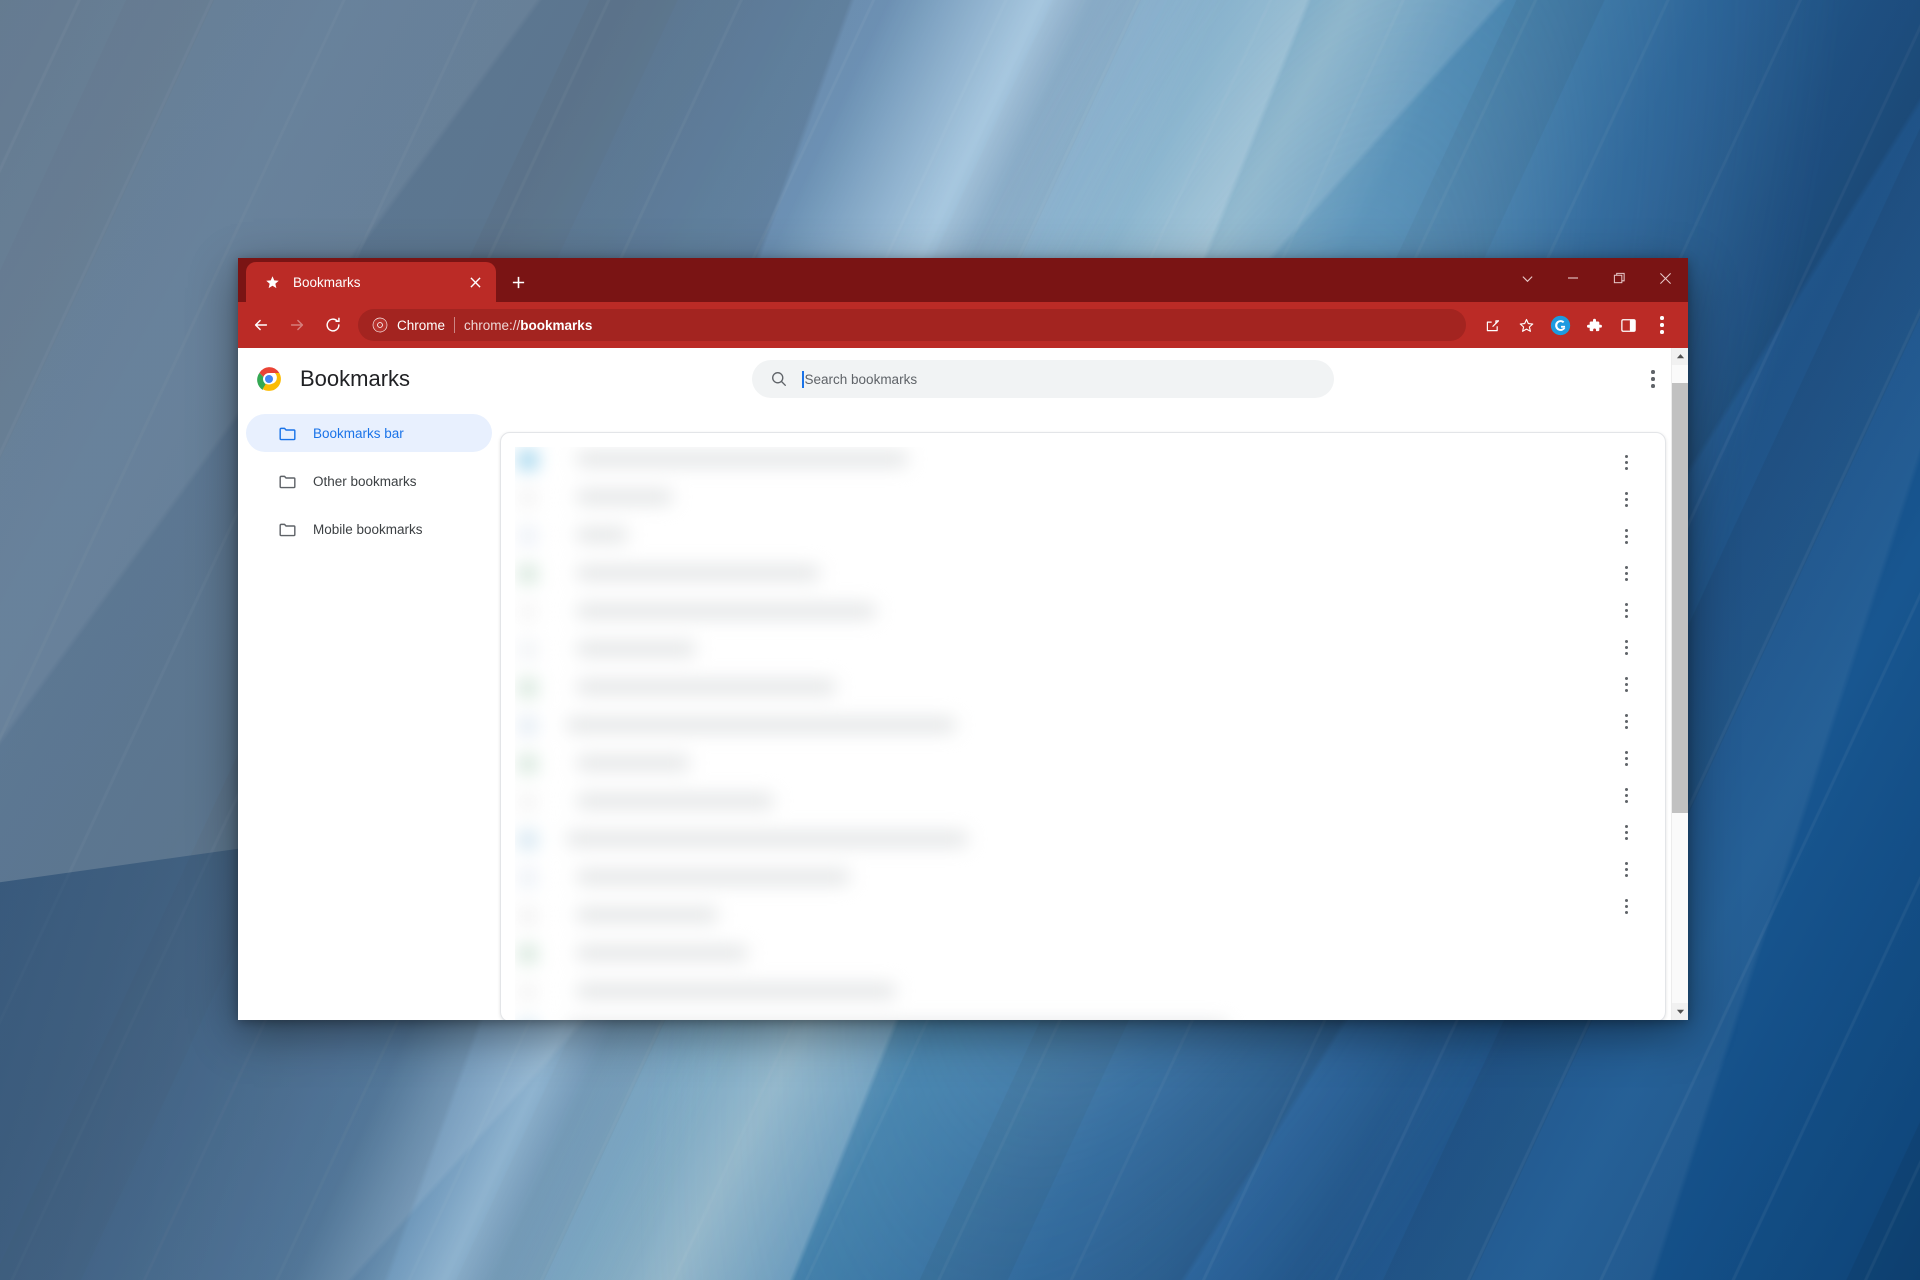  Describe the element at coordinates (333, 325) in the screenshot. I see `reload-icon` at that location.